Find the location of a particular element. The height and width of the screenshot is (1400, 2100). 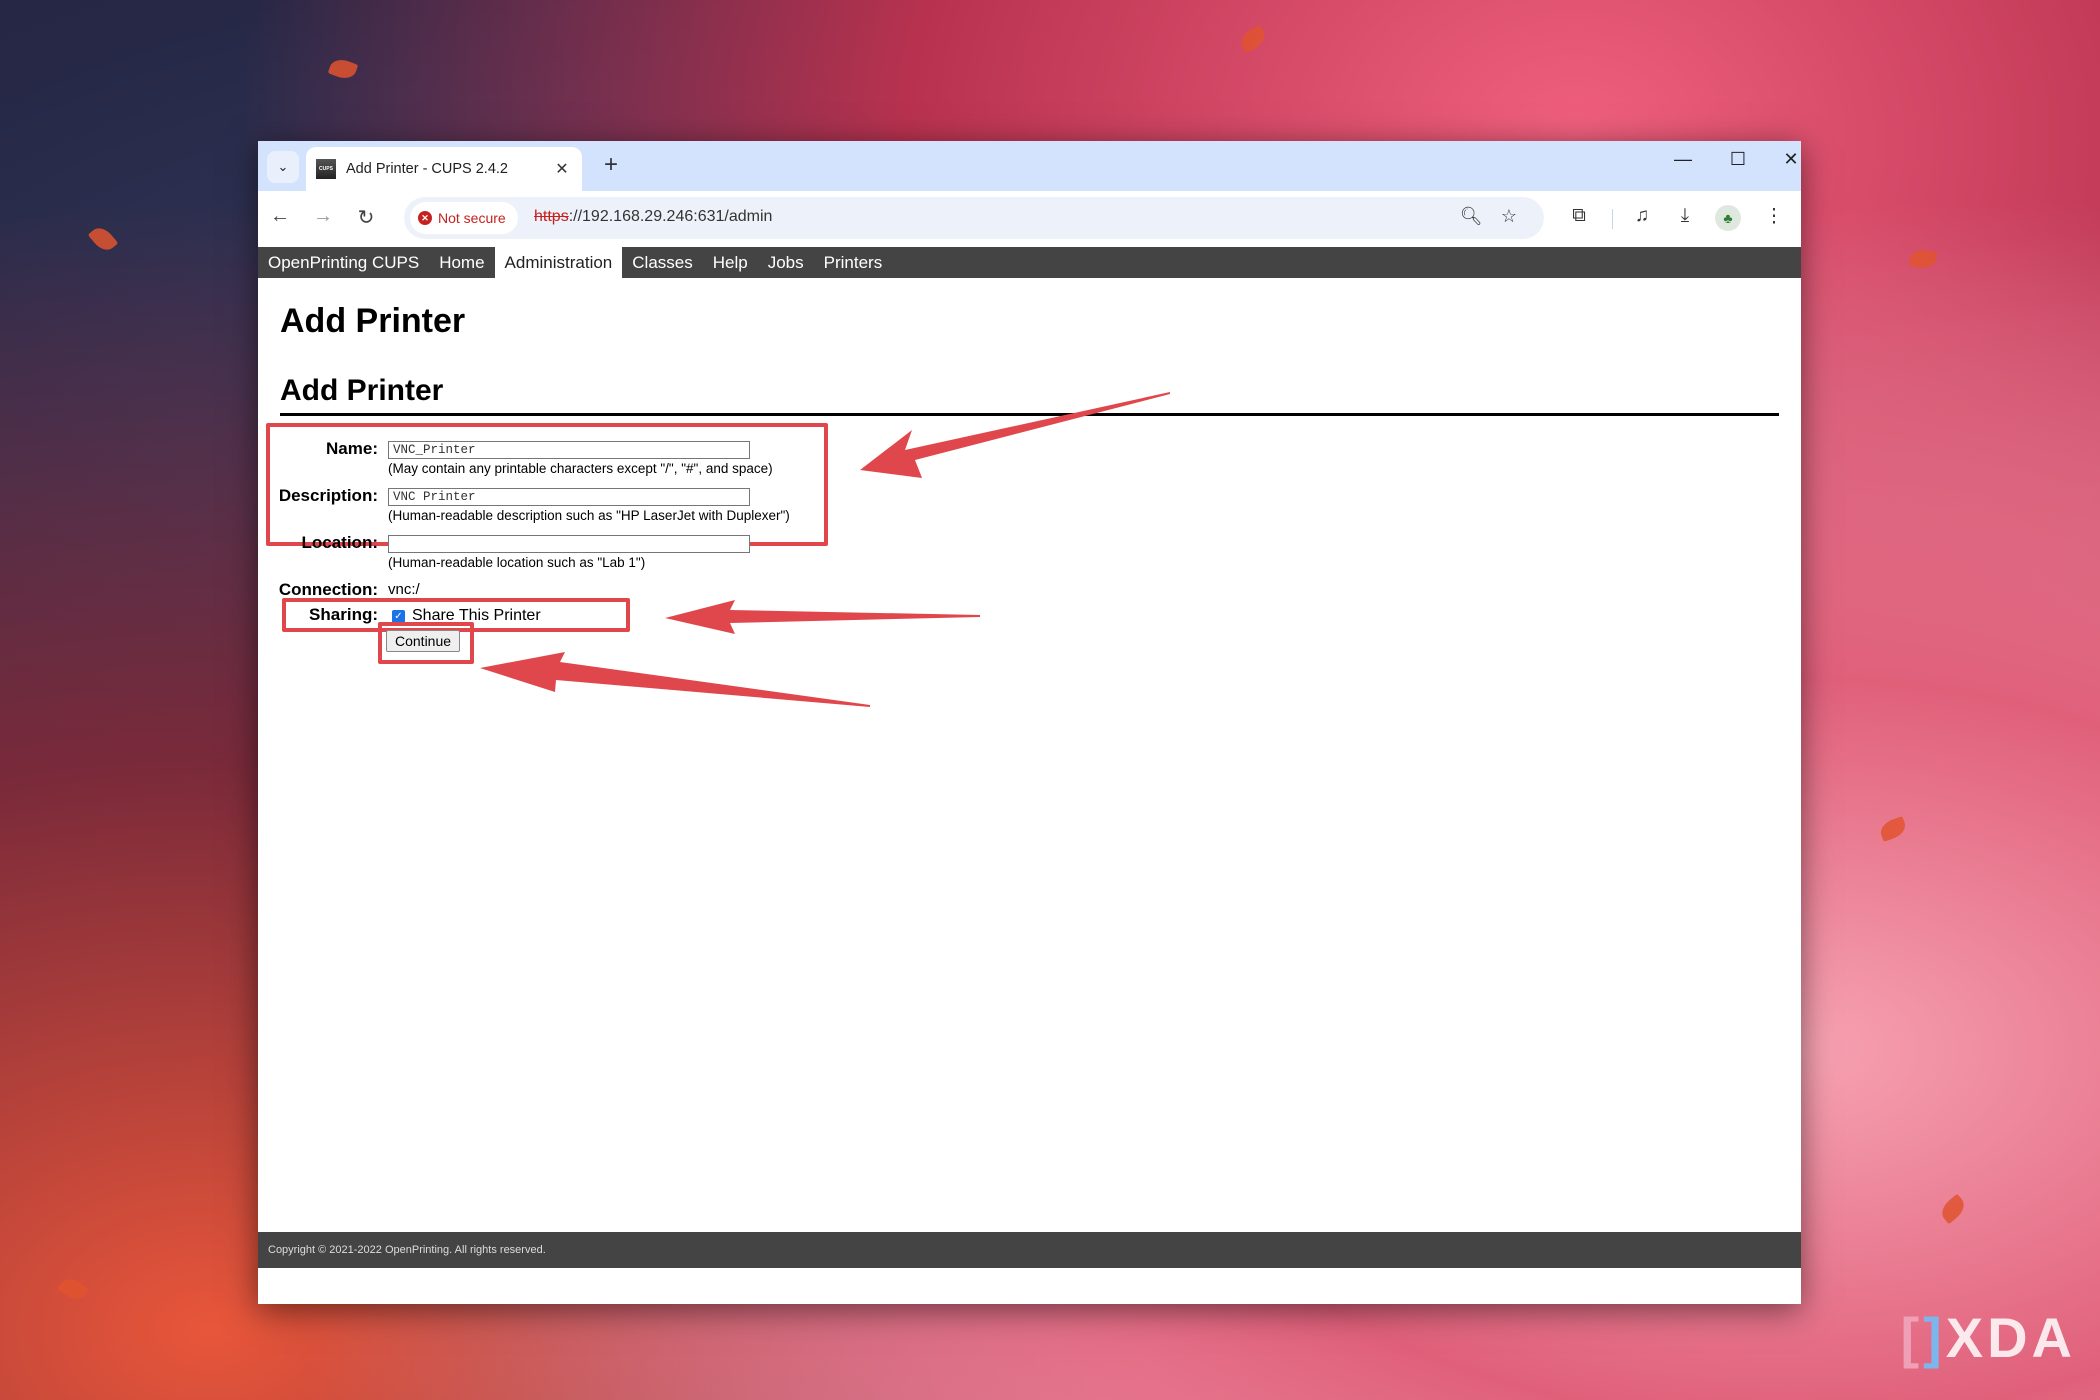

nav-jobs: Jobs is located at coordinates (786, 262).